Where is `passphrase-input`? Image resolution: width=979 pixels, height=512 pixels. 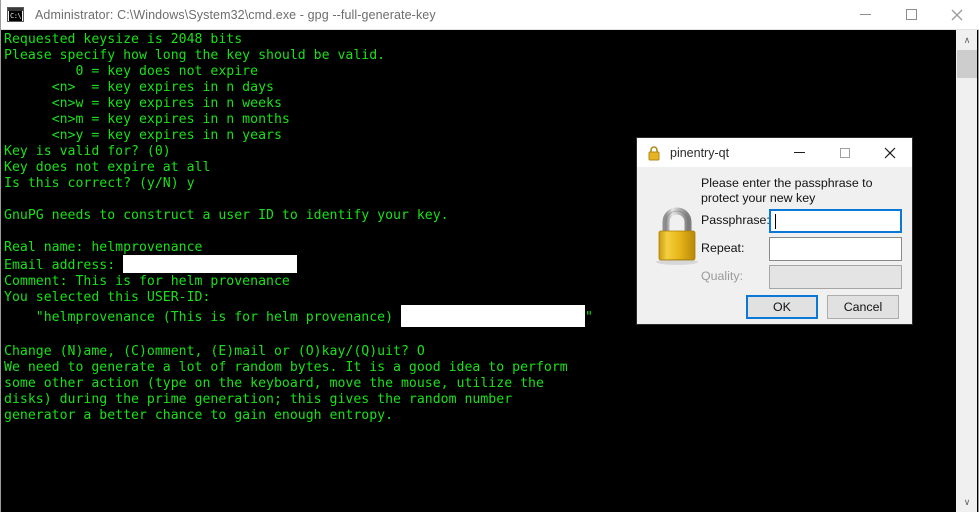
passphrase-input is located at coordinates (835, 221).